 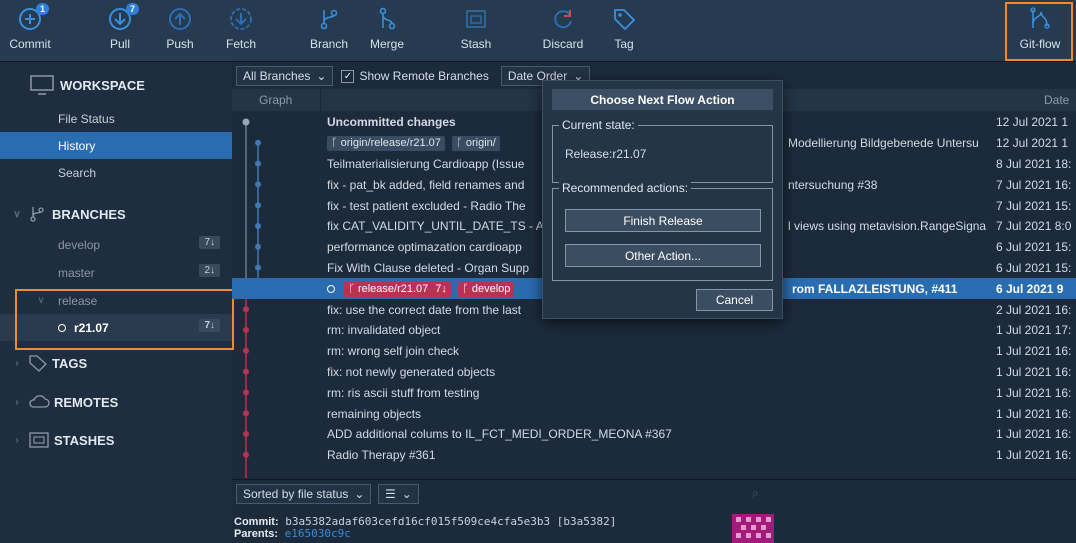 What do you see at coordinates (256, 534) in the screenshot?
I see `parents-label: Parents:` at bounding box center [256, 534].